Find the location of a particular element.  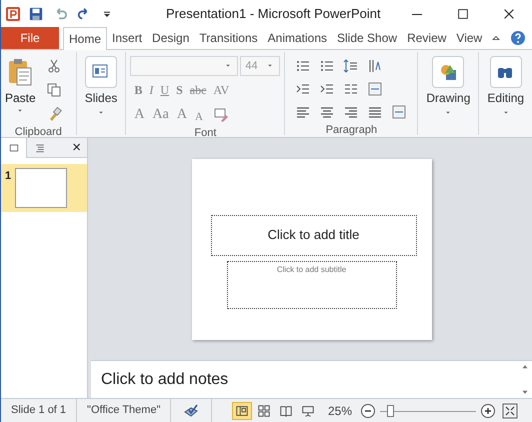

paste-button: Paste is located at coordinates (20, 90).